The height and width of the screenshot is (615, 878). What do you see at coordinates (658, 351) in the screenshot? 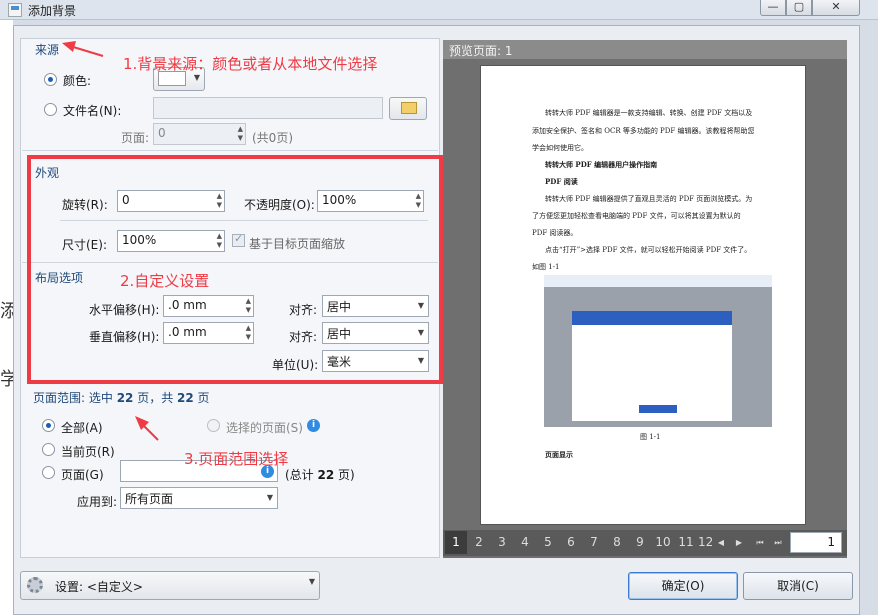
I see `preview-screenshot` at bounding box center [658, 351].